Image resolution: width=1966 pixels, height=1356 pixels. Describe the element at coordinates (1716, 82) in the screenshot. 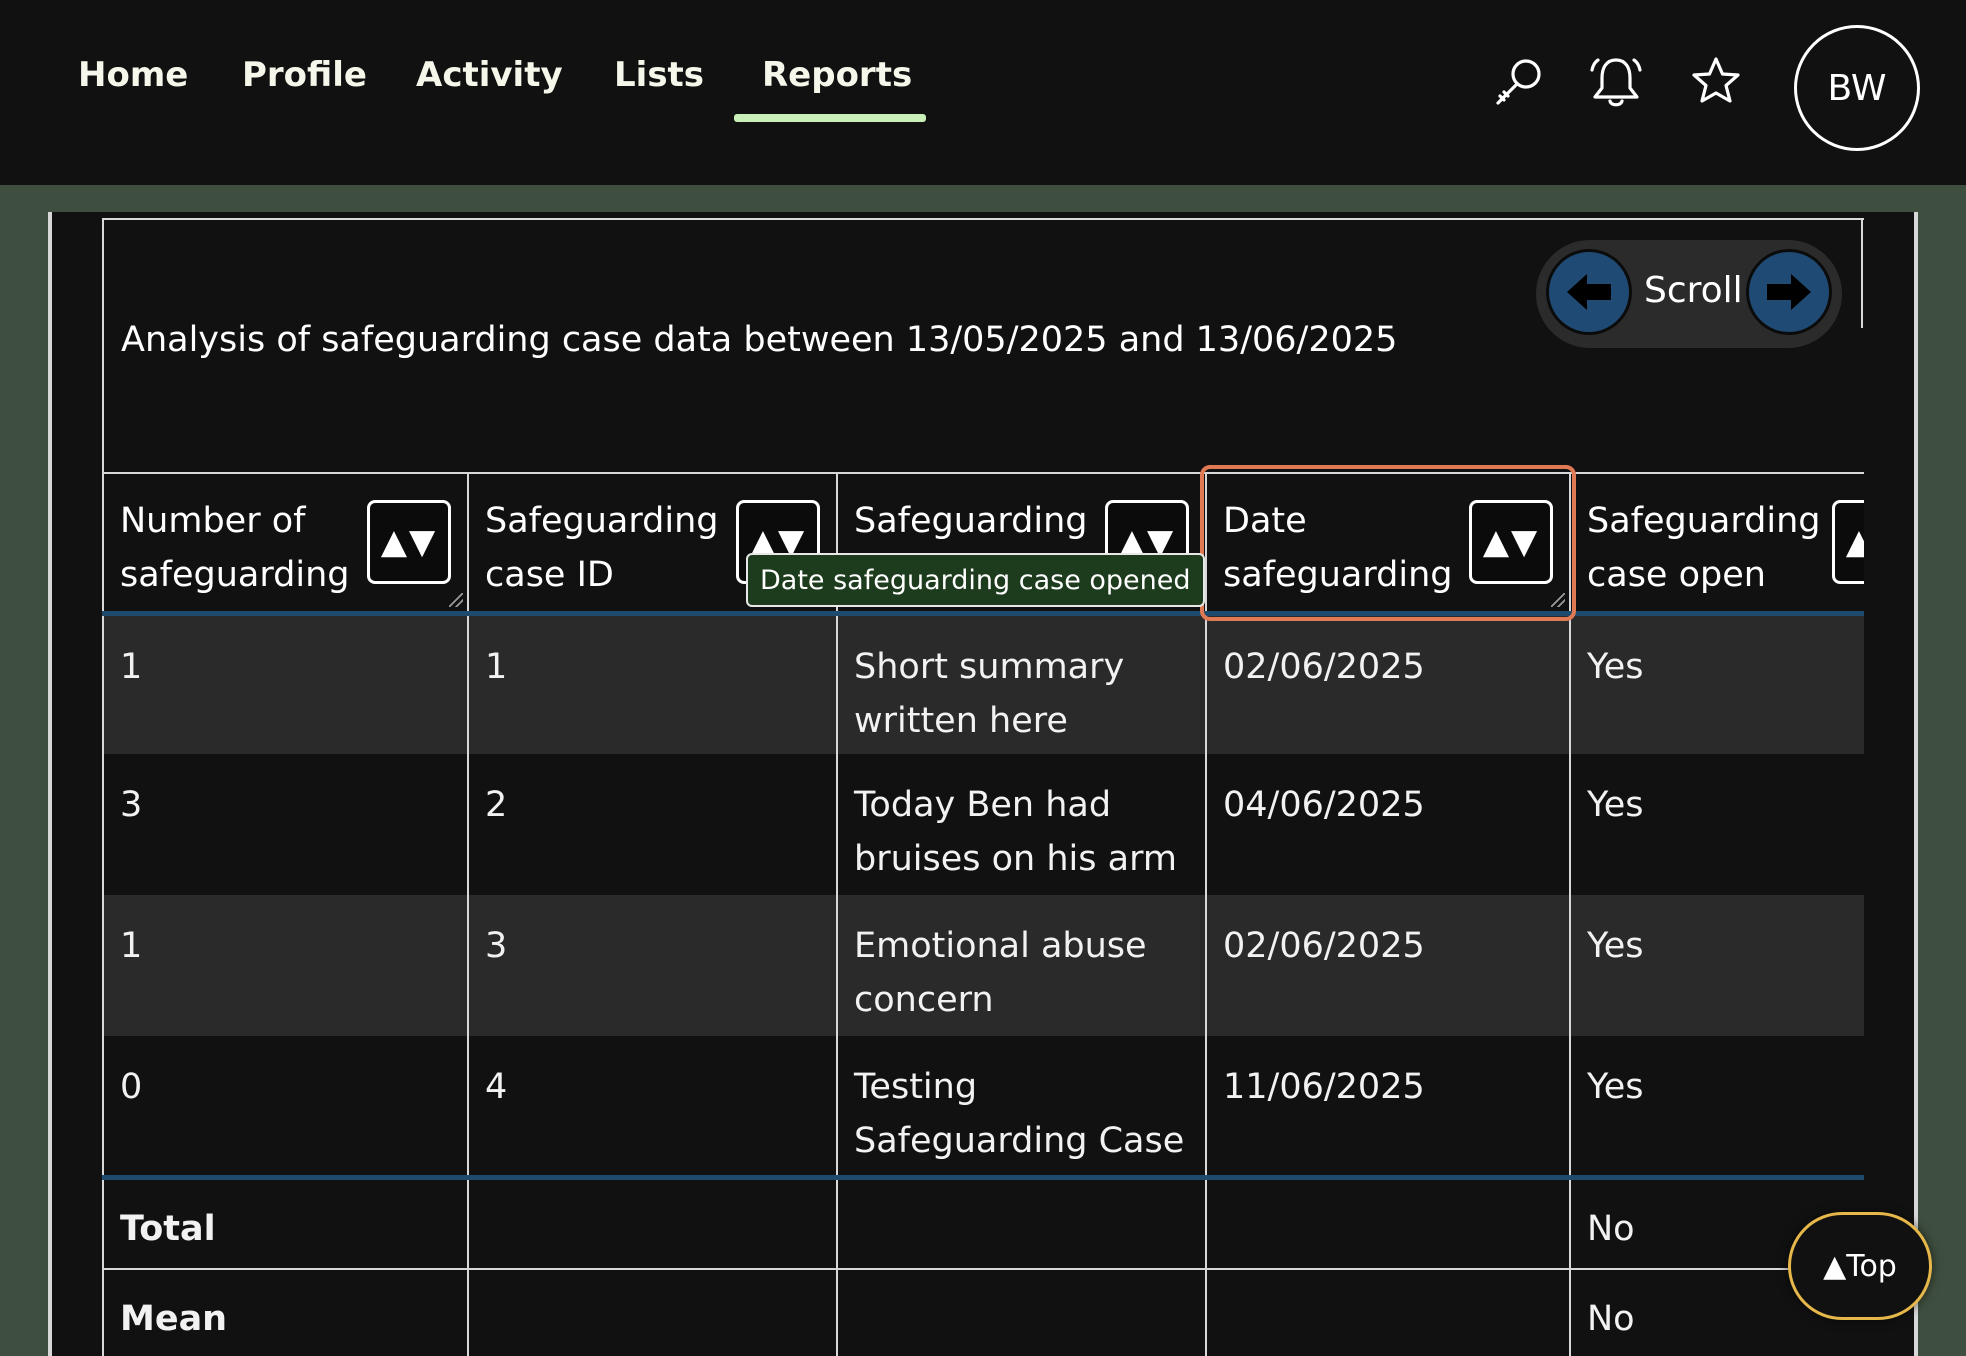

I see `star-icon` at that location.